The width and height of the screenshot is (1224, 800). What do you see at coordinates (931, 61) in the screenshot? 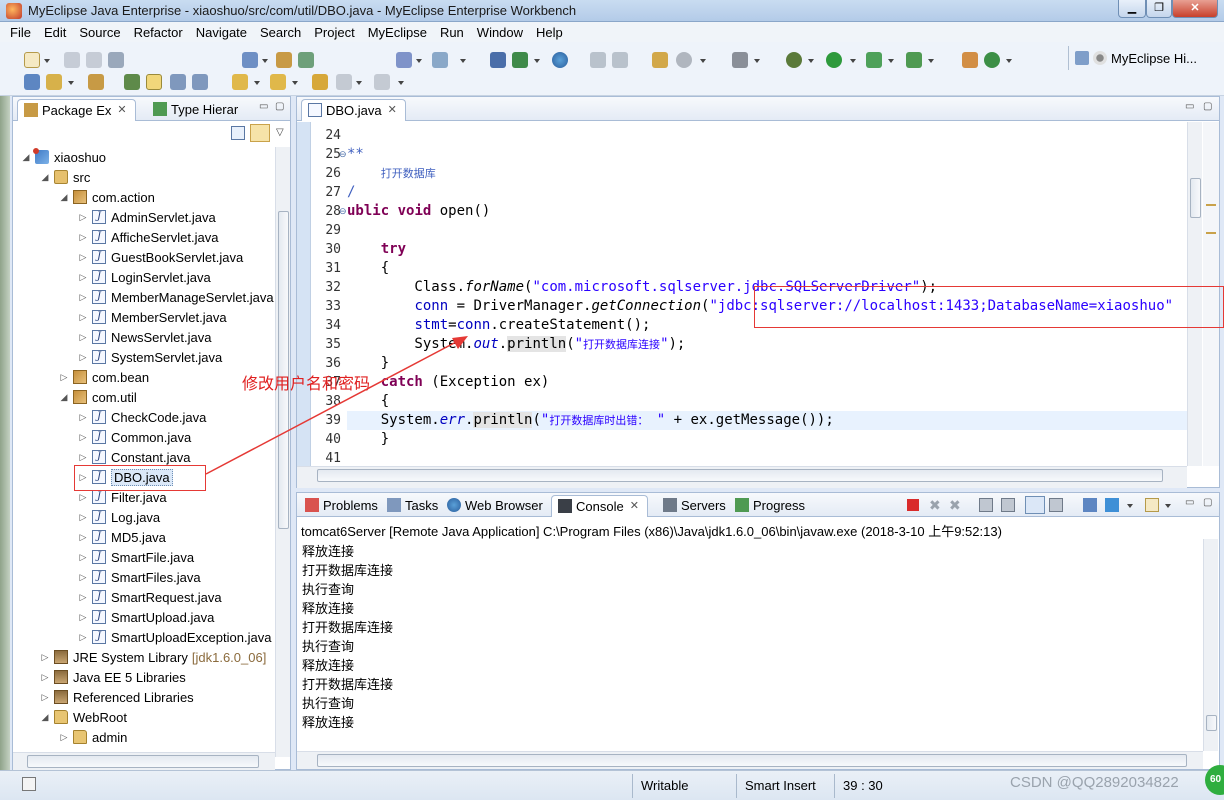
I see `external-tools-dropdown-icon` at bounding box center [931, 61].